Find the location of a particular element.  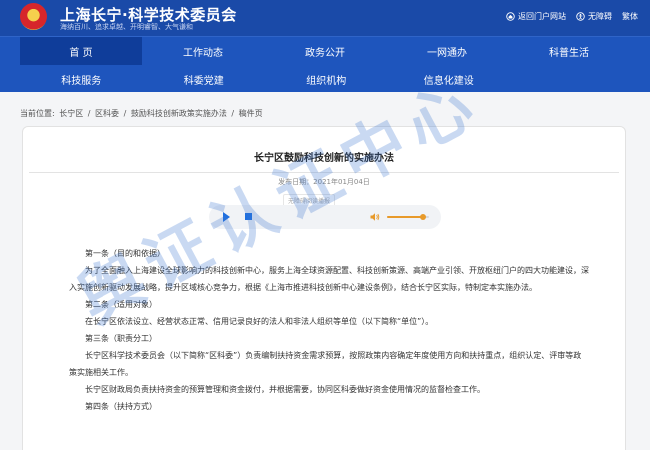

nav-item-science-life: 科普生活 is located at coordinates (569, 51).